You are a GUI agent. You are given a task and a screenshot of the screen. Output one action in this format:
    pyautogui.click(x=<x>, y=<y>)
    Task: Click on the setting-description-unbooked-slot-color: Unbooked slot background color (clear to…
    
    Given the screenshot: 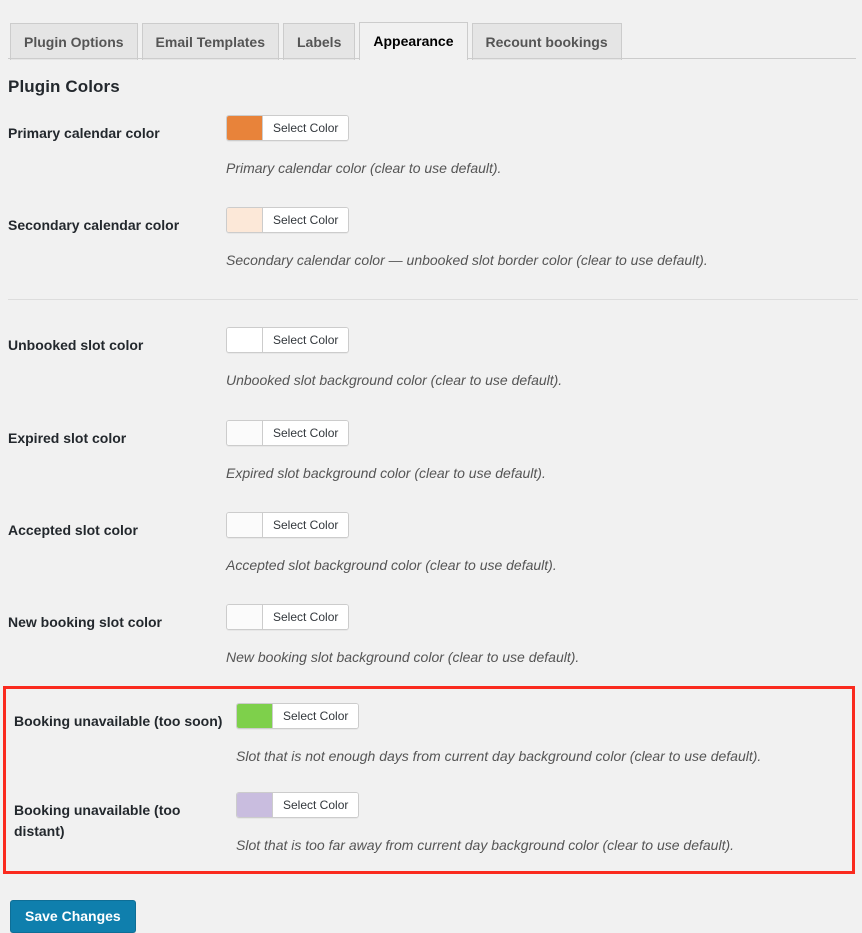 What is the action you would take?
    pyautogui.click(x=394, y=380)
    